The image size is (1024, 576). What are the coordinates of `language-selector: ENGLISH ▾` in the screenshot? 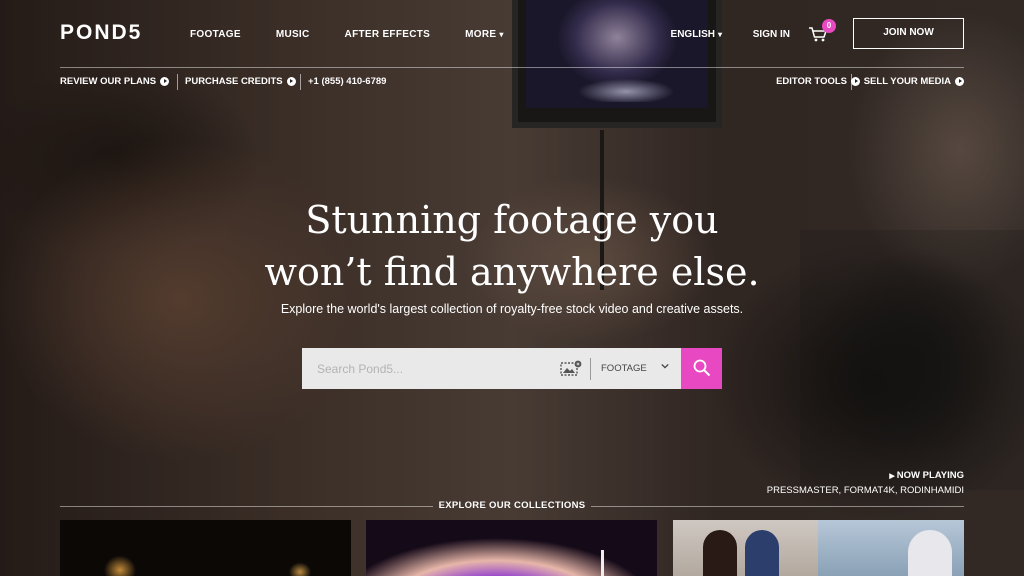 It's located at (696, 34).